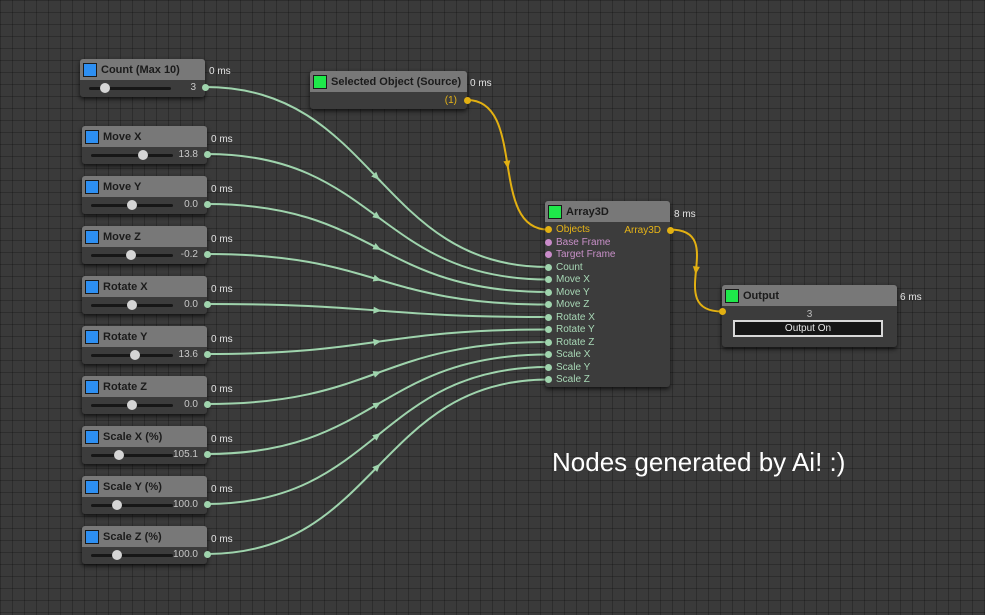 This screenshot has height=615, width=985. I want to click on slider-value: 13.8, so click(188, 154).